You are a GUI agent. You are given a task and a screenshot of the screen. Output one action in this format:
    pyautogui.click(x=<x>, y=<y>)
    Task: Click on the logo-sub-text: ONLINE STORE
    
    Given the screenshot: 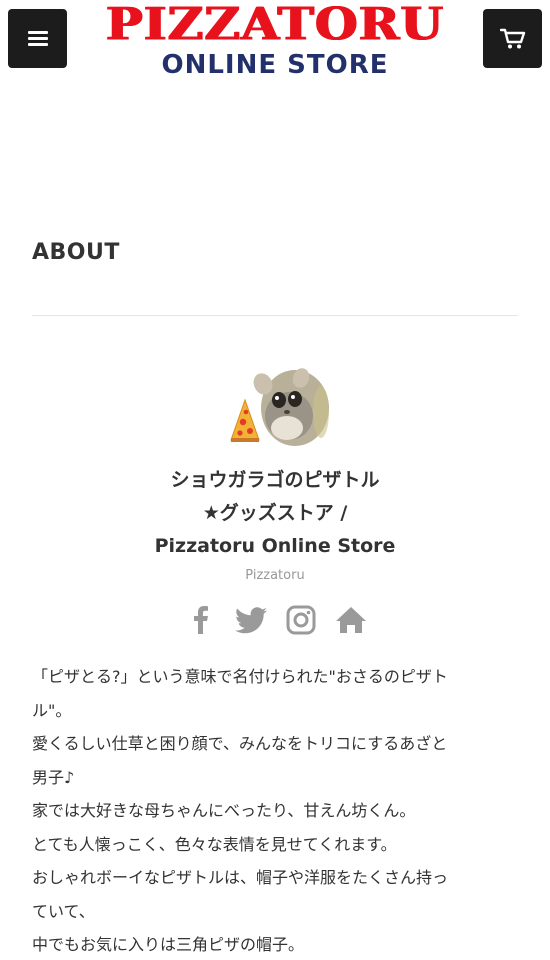 What is the action you would take?
    pyautogui.click(x=275, y=65)
    